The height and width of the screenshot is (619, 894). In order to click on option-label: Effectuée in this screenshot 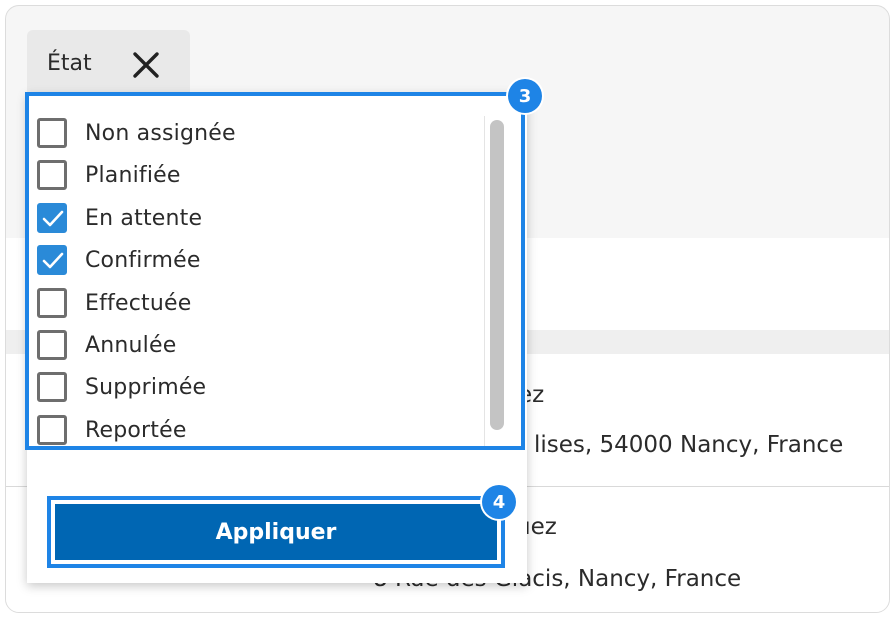, I will do `click(138, 303)`.